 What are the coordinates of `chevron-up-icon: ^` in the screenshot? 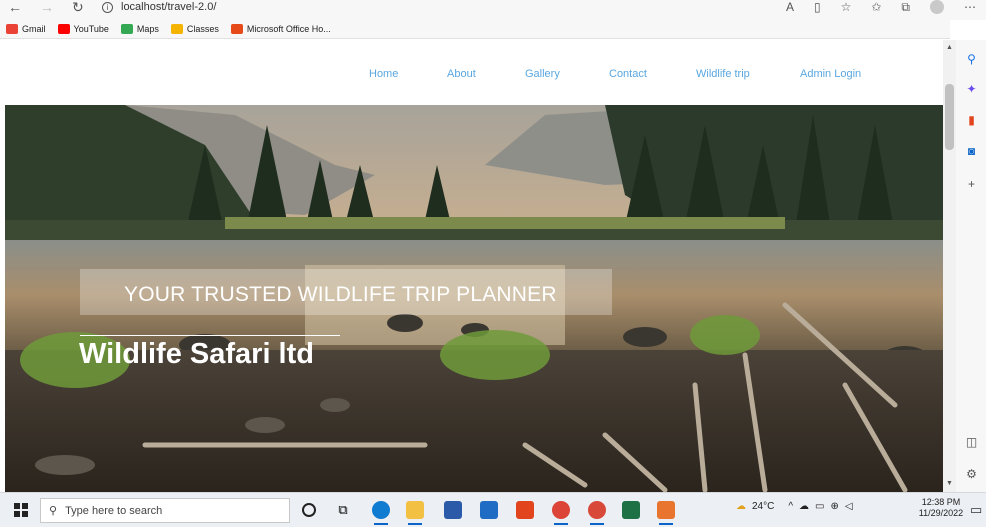 It's located at (790, 506).